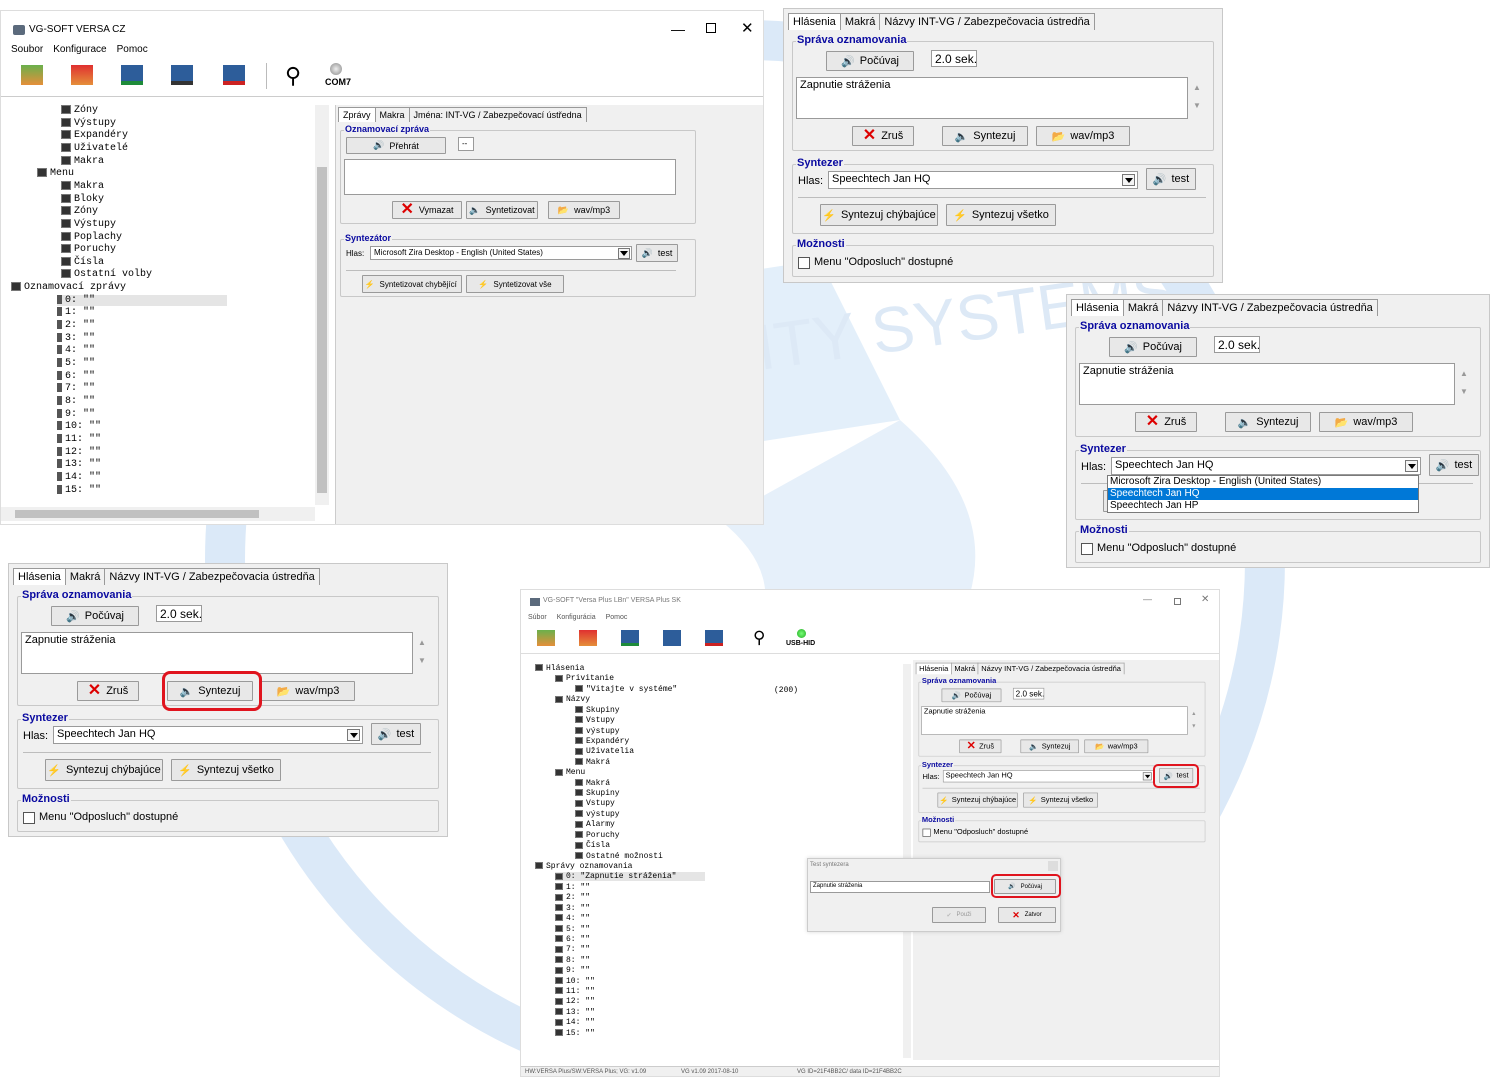 Image resolution: width=1490 pixels, height=1077 pixels. What do you see at coordinates (672, 638) in the screenshot?
I see `monitor-icon` at bounding box center [672, 638].